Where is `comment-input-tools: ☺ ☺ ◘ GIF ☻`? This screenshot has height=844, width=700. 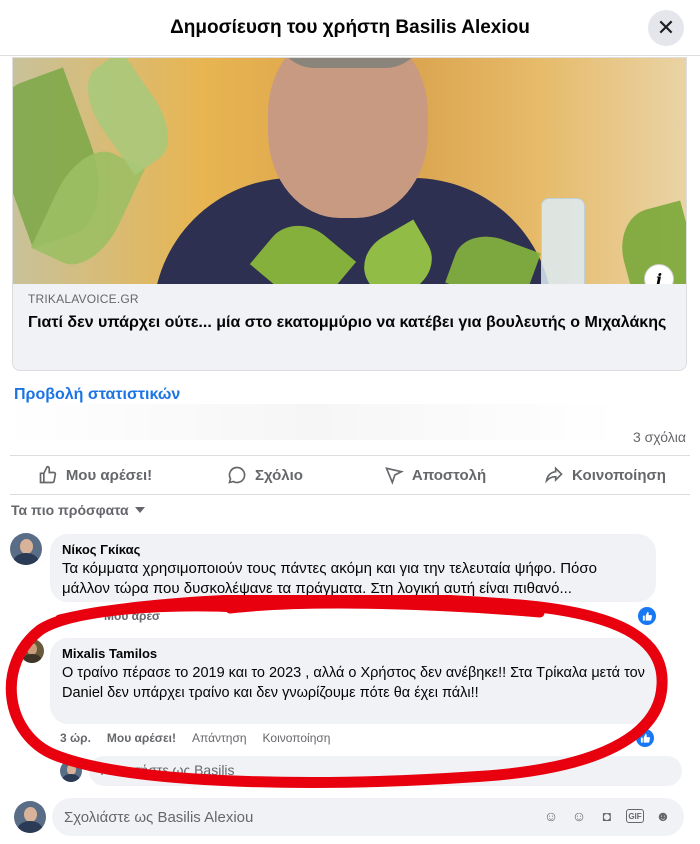 comment-input-tools: ☺ ☺ ◘ GIF ☻ is located at coordinates (607, 816).